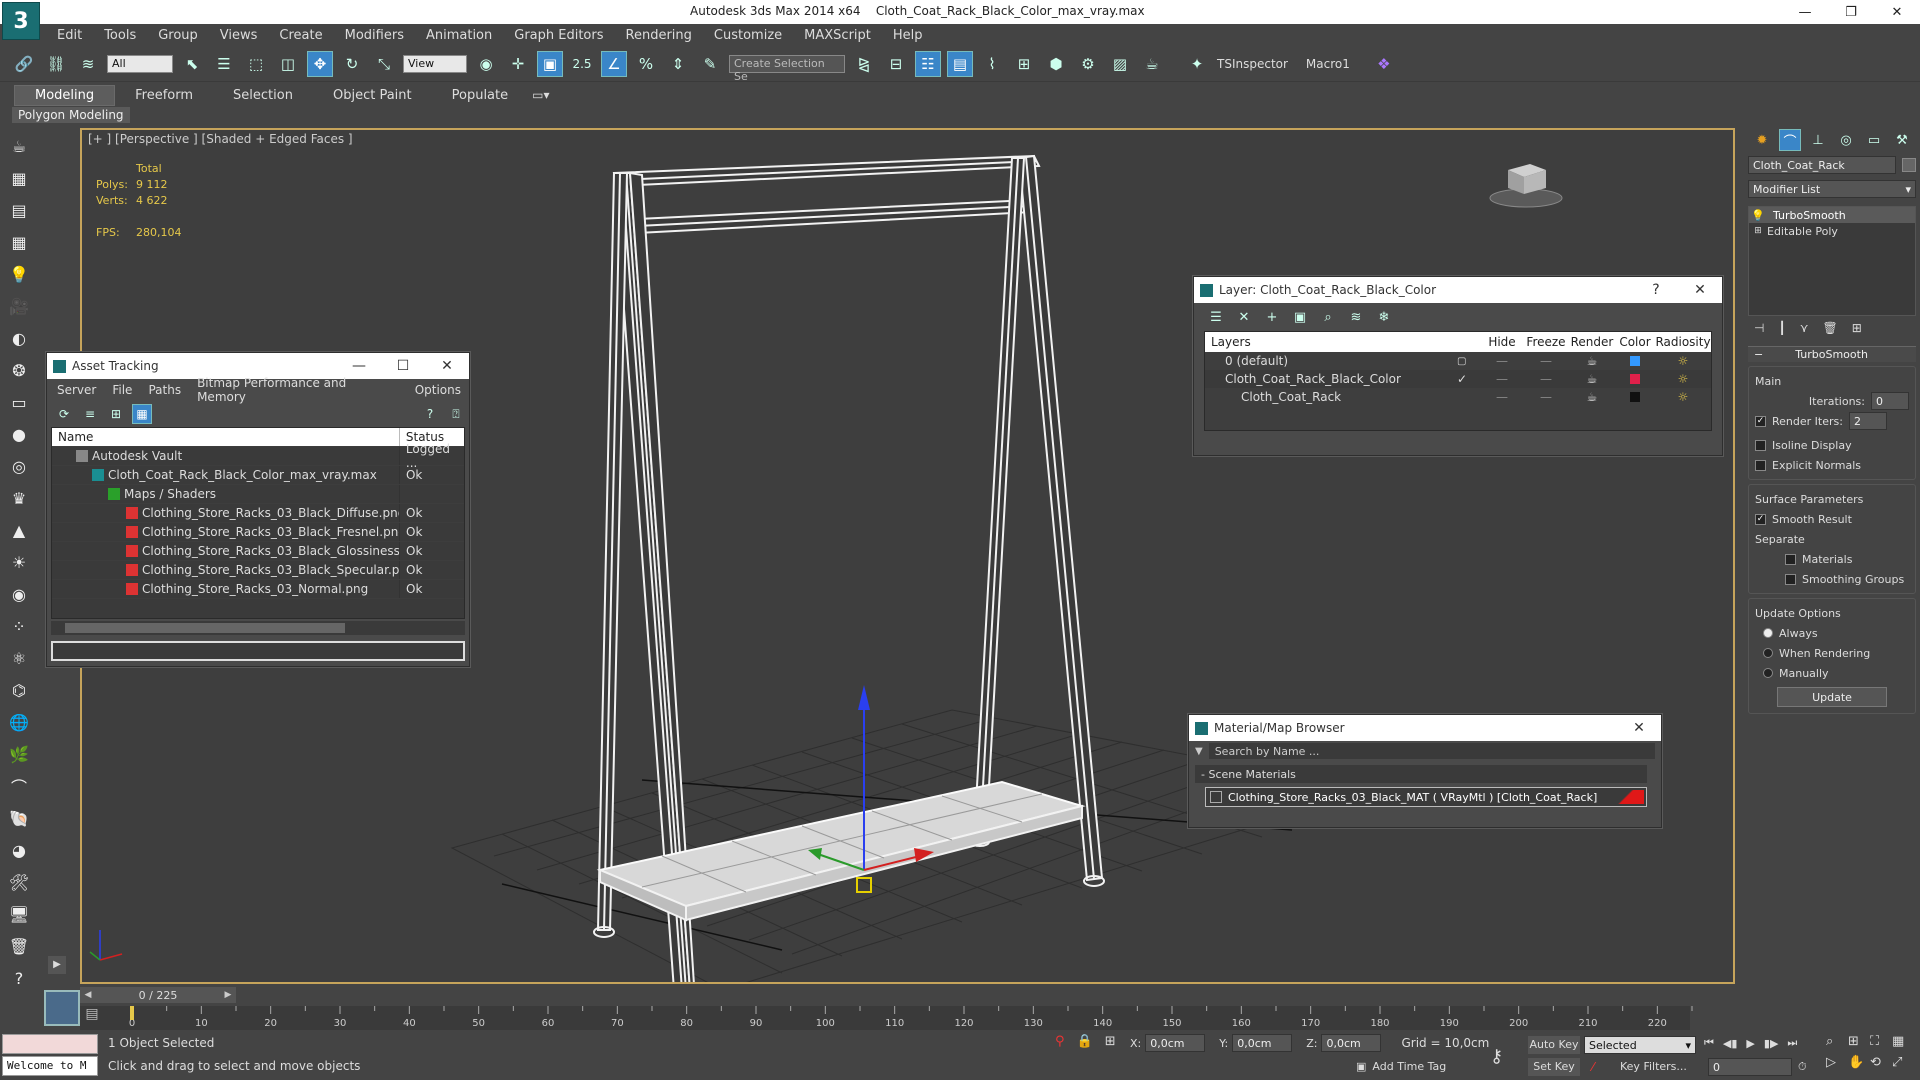  I want to click on hide-col-header: Hide, so click(1502, 342).